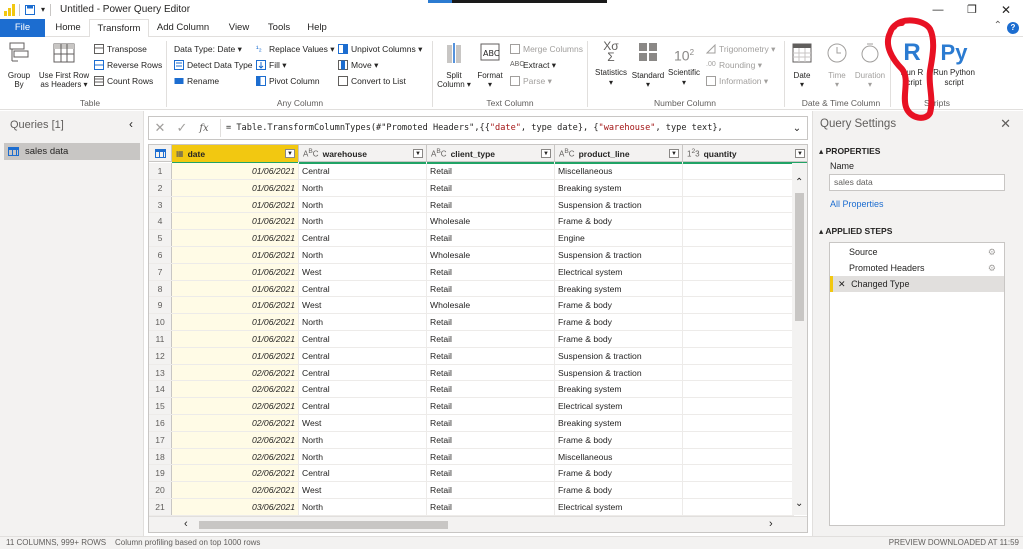 The image size is (1023, 549). I want to click on horizontal-scrollbar: ‹ ›, so click(478, 524).